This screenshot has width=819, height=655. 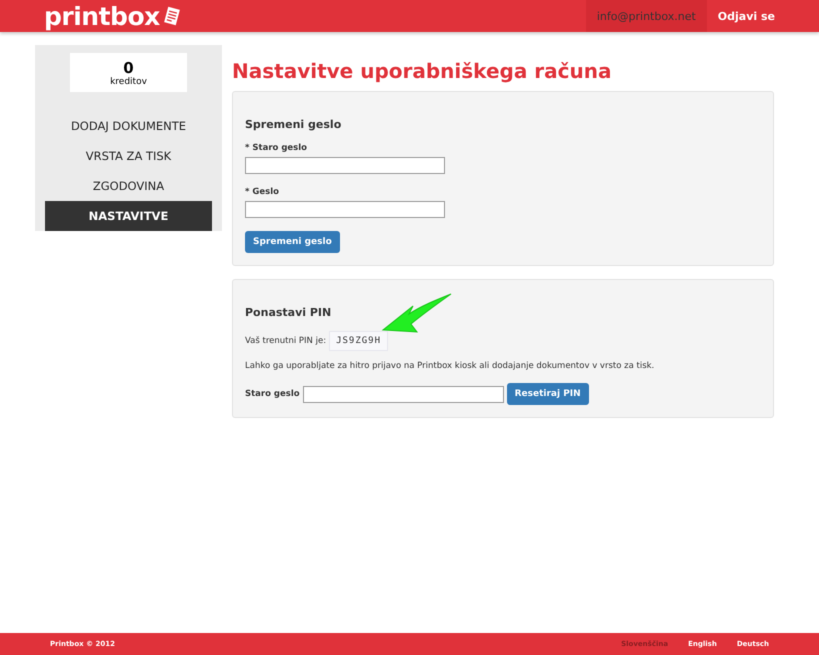 What do you see at coordinates (422, 71) in the screenshot?
I see `page-title: Nastavitve uporabniškega računa` at bounding box center [422, 71].